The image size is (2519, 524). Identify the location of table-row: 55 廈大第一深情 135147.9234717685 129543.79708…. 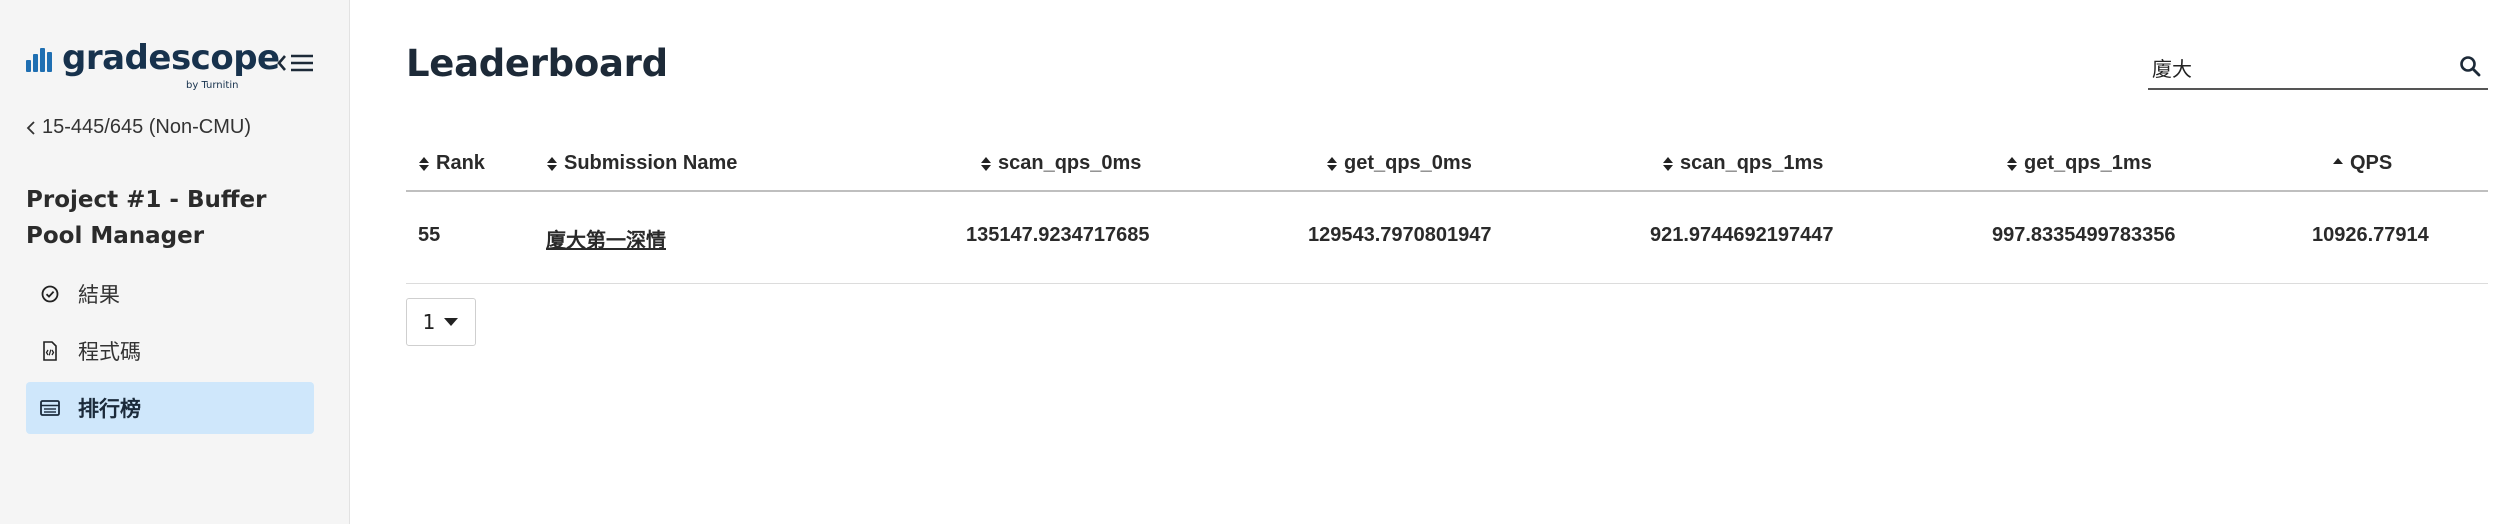
(1447, 238).